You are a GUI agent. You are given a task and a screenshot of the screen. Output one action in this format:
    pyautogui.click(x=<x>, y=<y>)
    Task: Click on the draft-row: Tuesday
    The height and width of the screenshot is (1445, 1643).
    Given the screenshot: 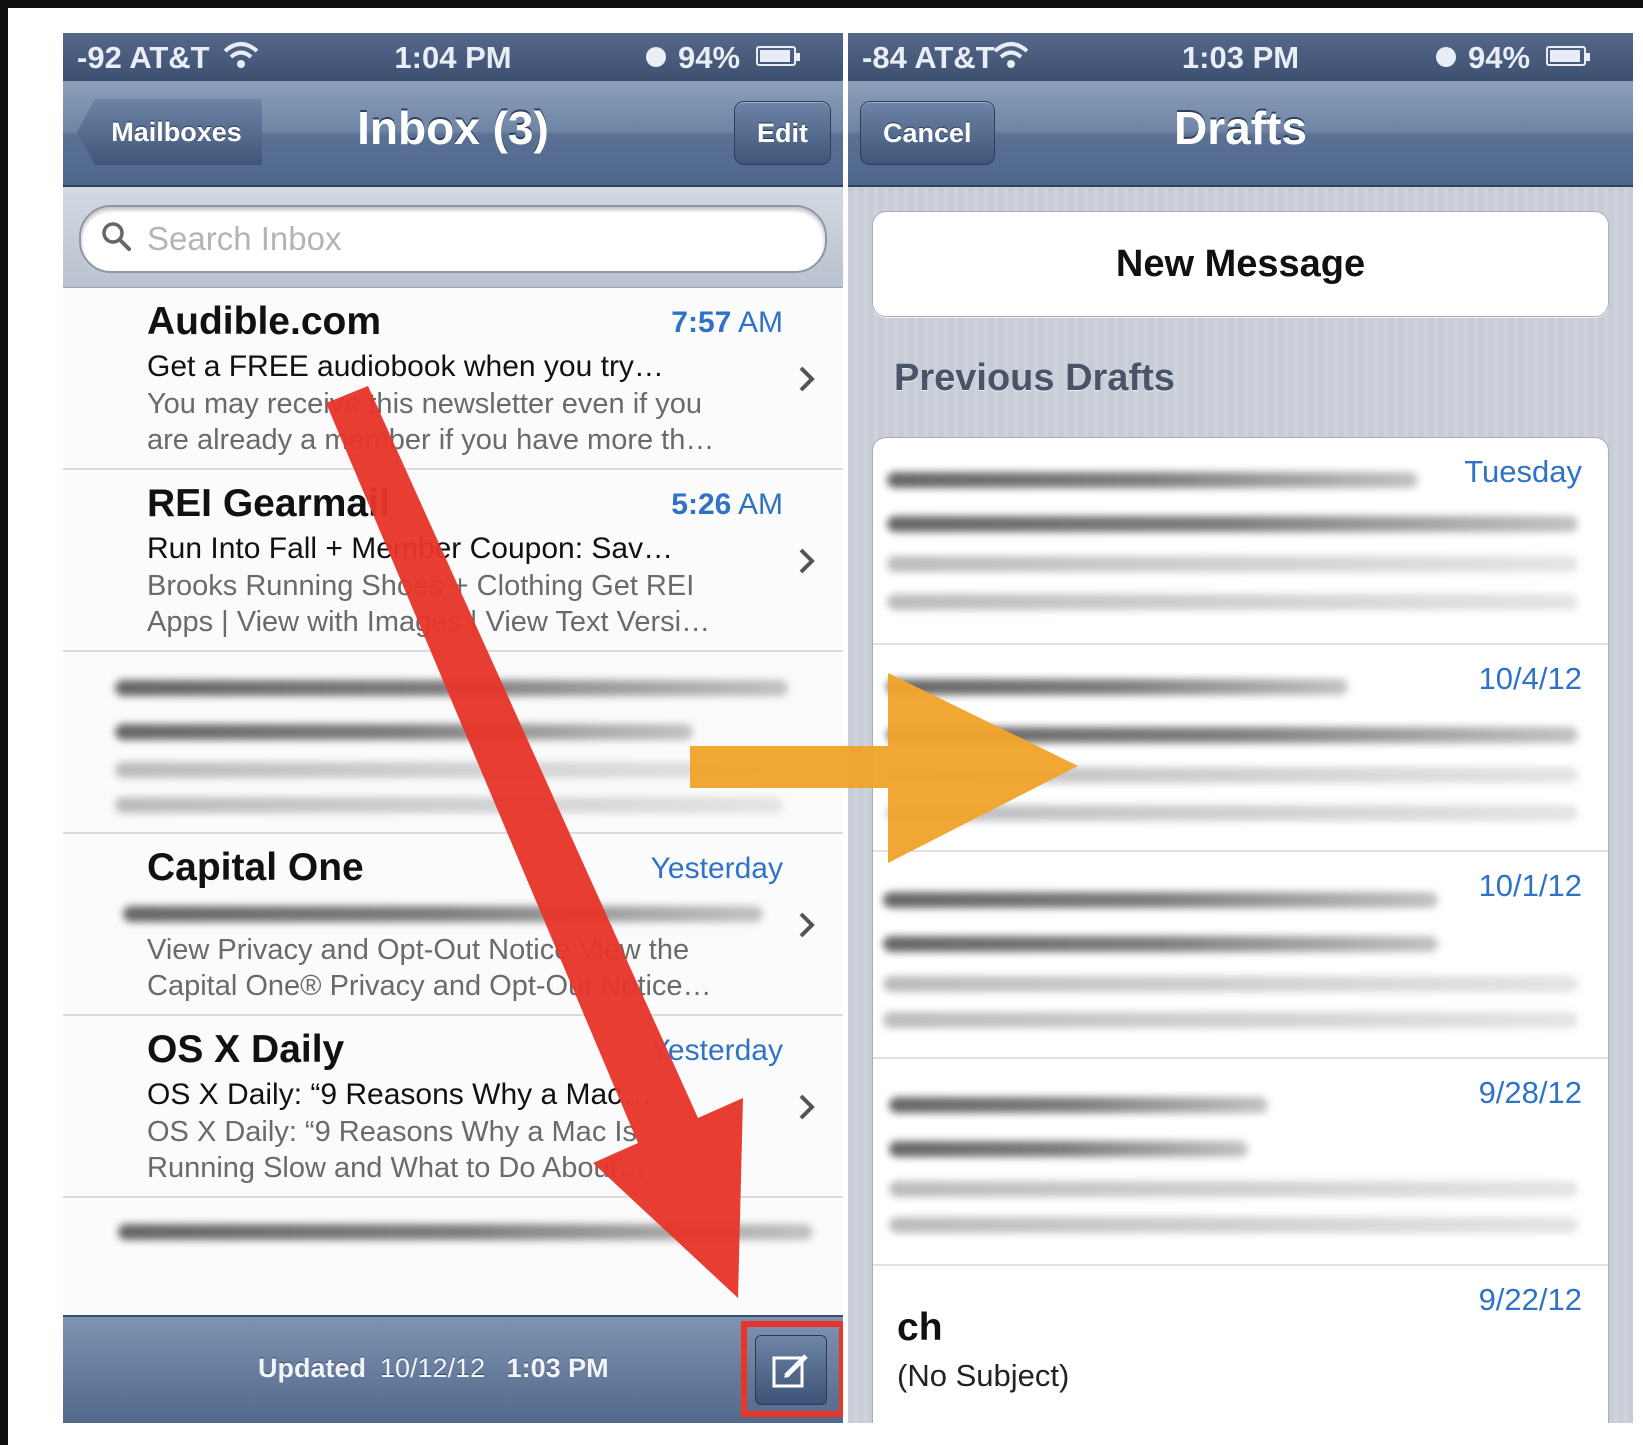 What is the action you would take?
    pyautogui.click(x=1240, y=541)
    